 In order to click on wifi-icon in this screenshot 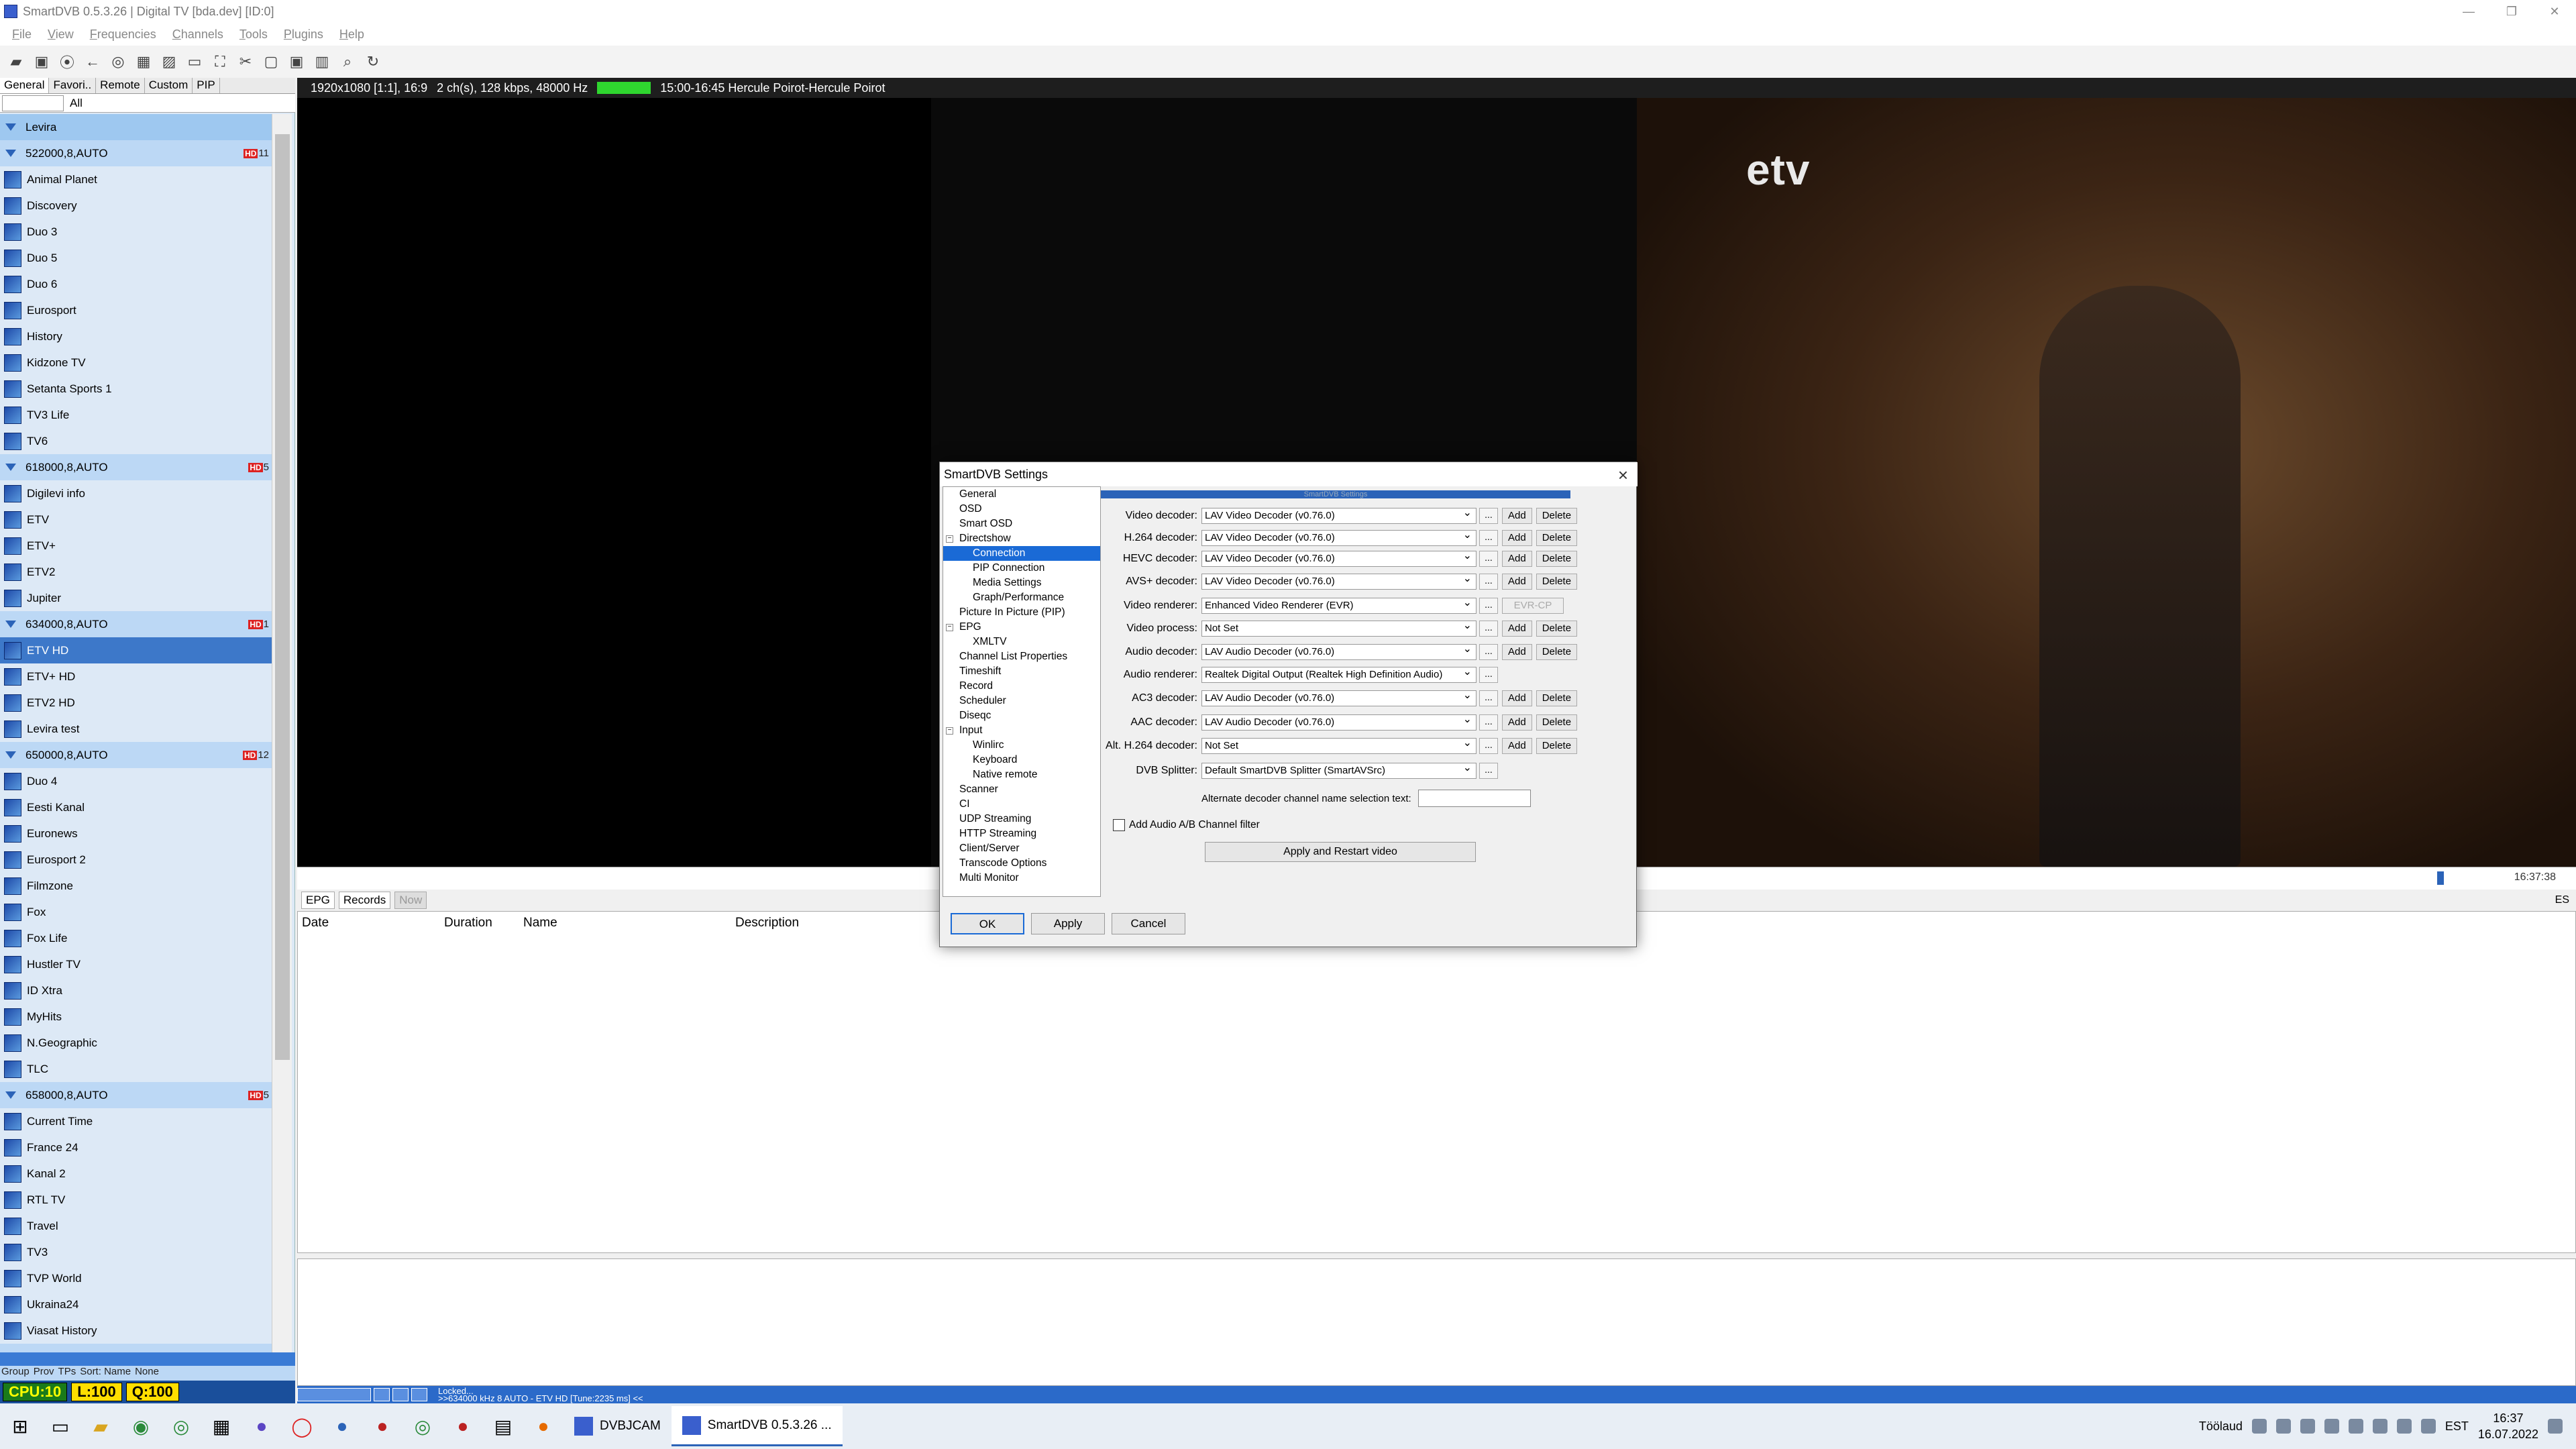, I will do `click(2428, 1426)`.